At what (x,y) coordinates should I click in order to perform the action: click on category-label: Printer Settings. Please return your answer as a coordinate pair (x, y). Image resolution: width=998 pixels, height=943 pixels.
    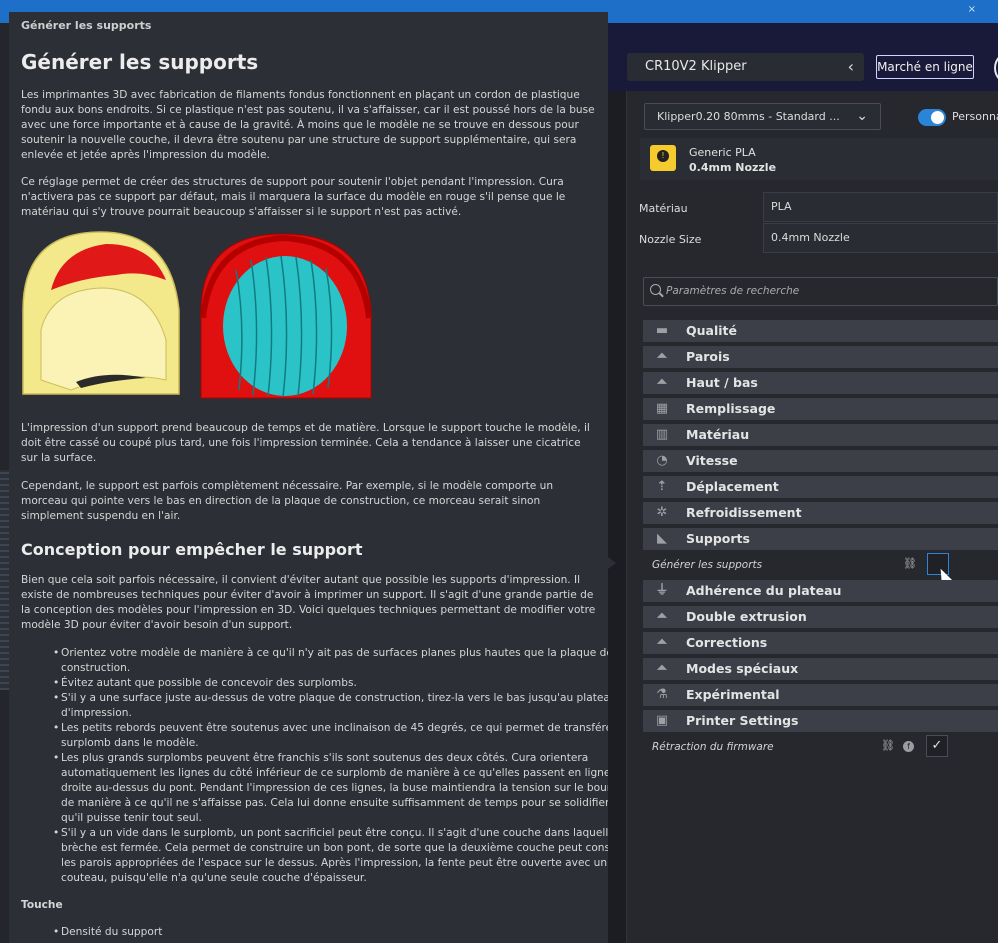
    Looking at the image, I should click on (742, 720).